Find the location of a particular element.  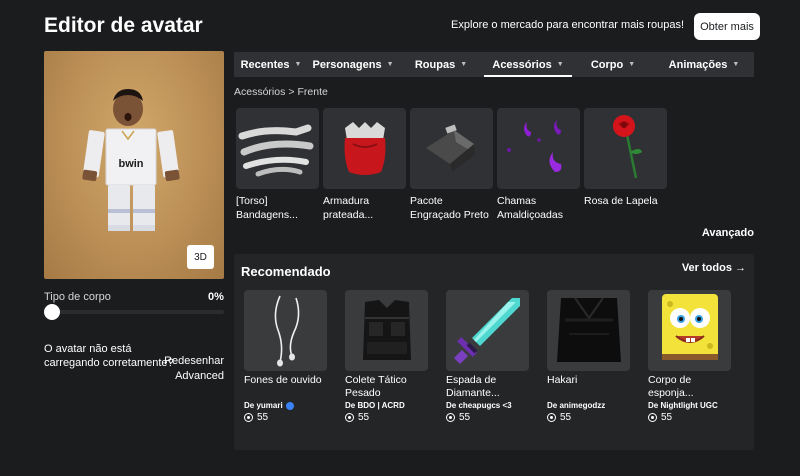

accessory-item-name: Rosa de Lapela is located at coordinates (621, 201).